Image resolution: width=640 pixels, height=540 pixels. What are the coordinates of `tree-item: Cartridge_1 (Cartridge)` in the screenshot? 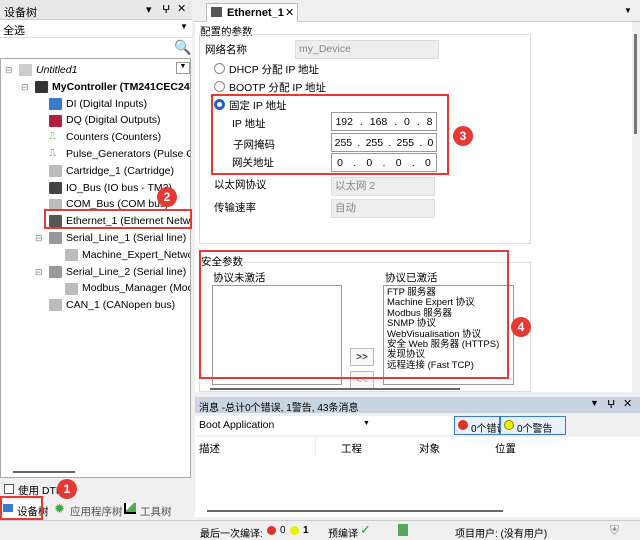 It's located at (111, 171).